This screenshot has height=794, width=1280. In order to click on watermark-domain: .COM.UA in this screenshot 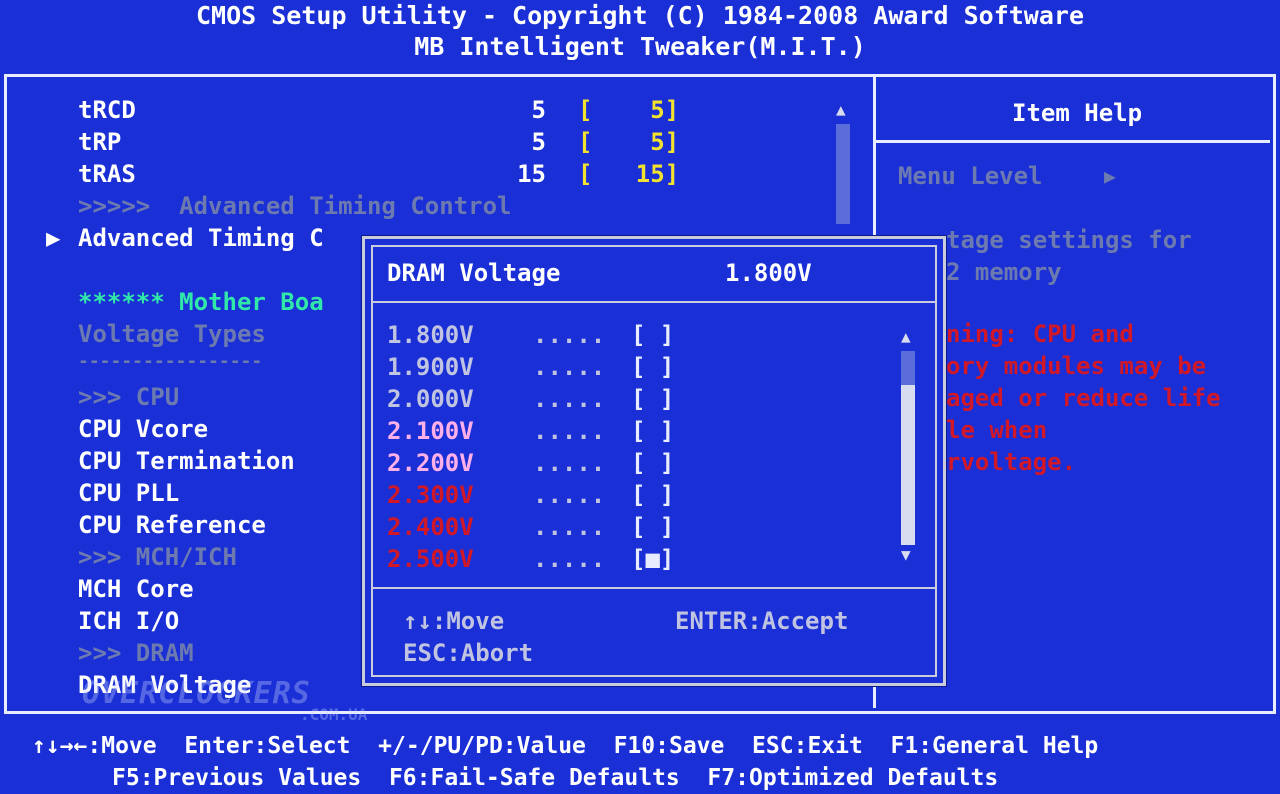, I will do `click(334, 714)`.